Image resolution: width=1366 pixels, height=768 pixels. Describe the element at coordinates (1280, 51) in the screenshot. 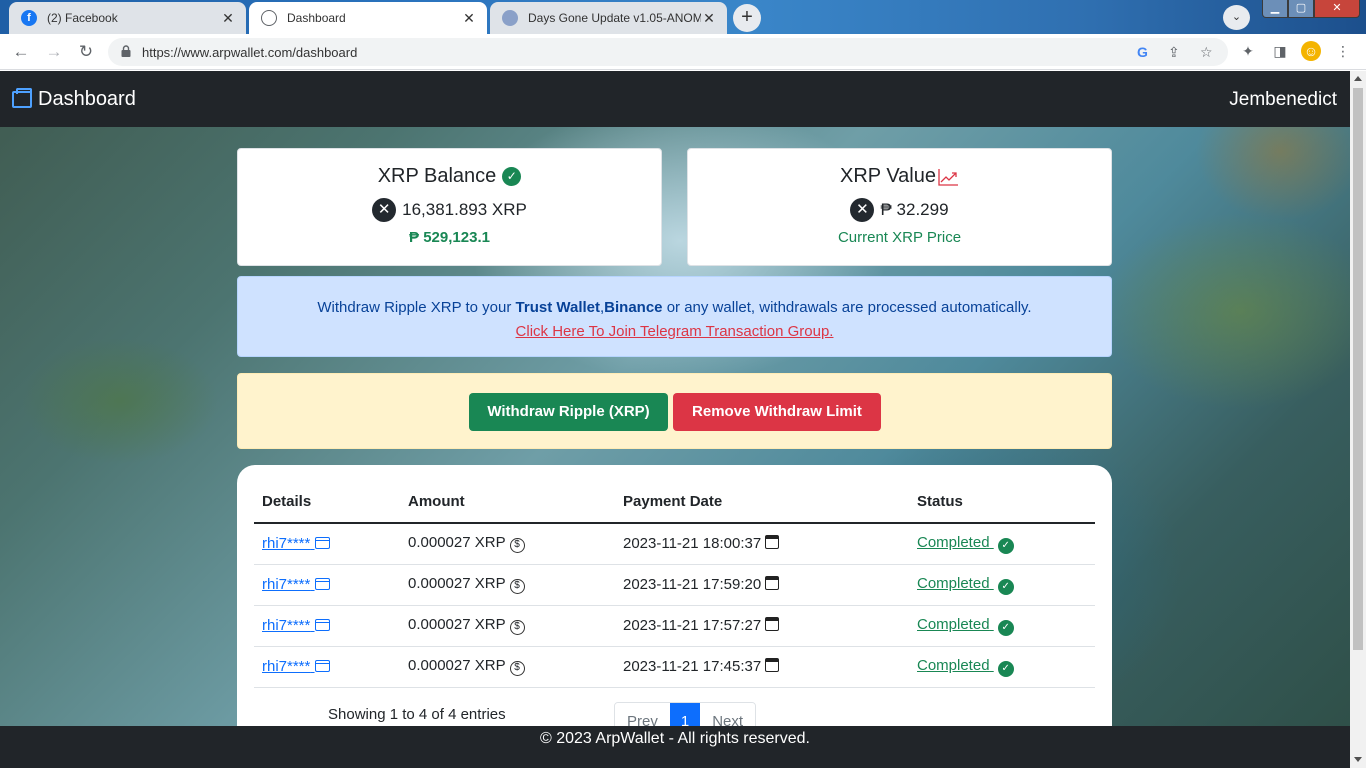

I see `side-panel-icon: ◨` at that location.